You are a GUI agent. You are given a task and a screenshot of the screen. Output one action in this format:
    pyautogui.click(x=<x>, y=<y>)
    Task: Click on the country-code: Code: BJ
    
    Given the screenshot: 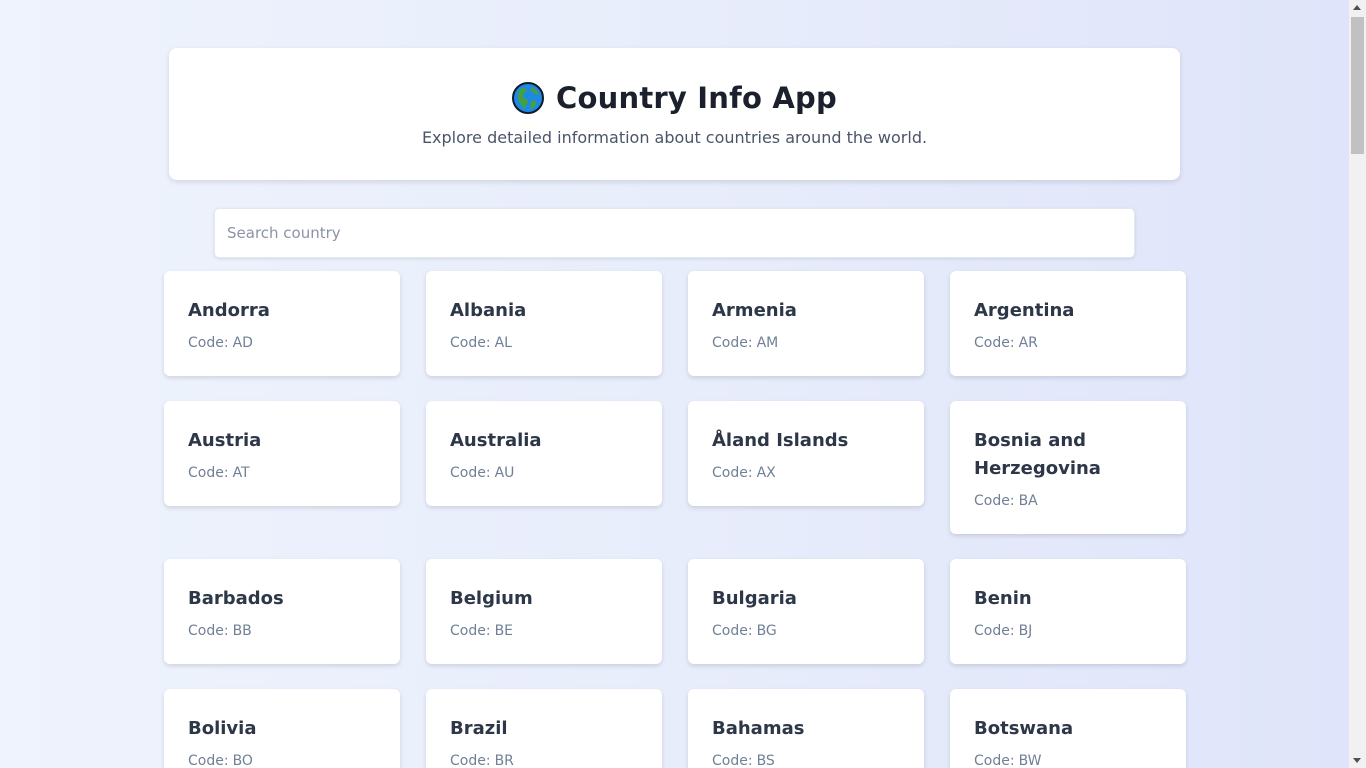 What is the action you would take?
    pyautogui.click(x=1069, y=631)
    